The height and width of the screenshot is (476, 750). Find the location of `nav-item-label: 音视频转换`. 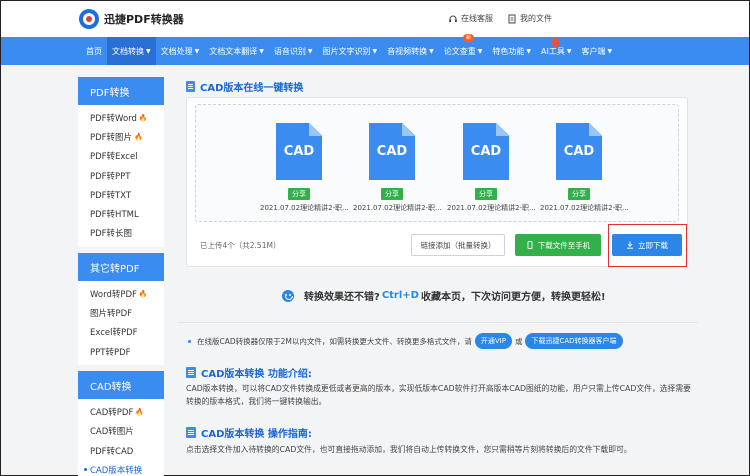

nav-item-label: 音视频转换 is located at coordinates (407, 51).